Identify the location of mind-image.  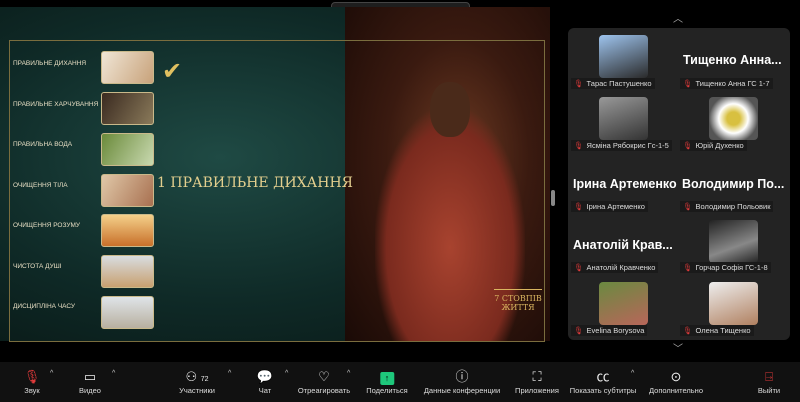
(127, 230).